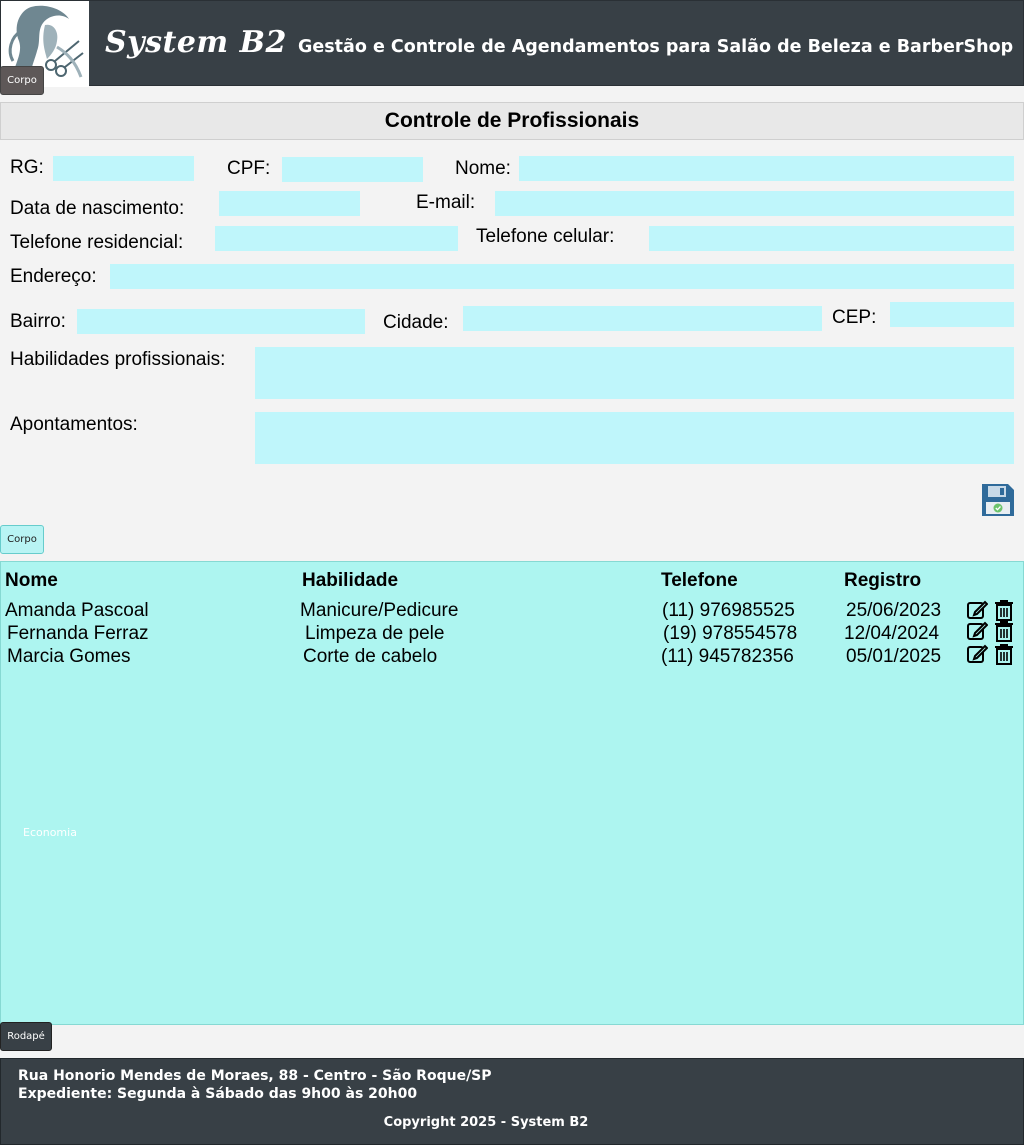  Describe the element at coordinates (854, 317) in the screenshot. I see `cep-label: CEP:` at that location.